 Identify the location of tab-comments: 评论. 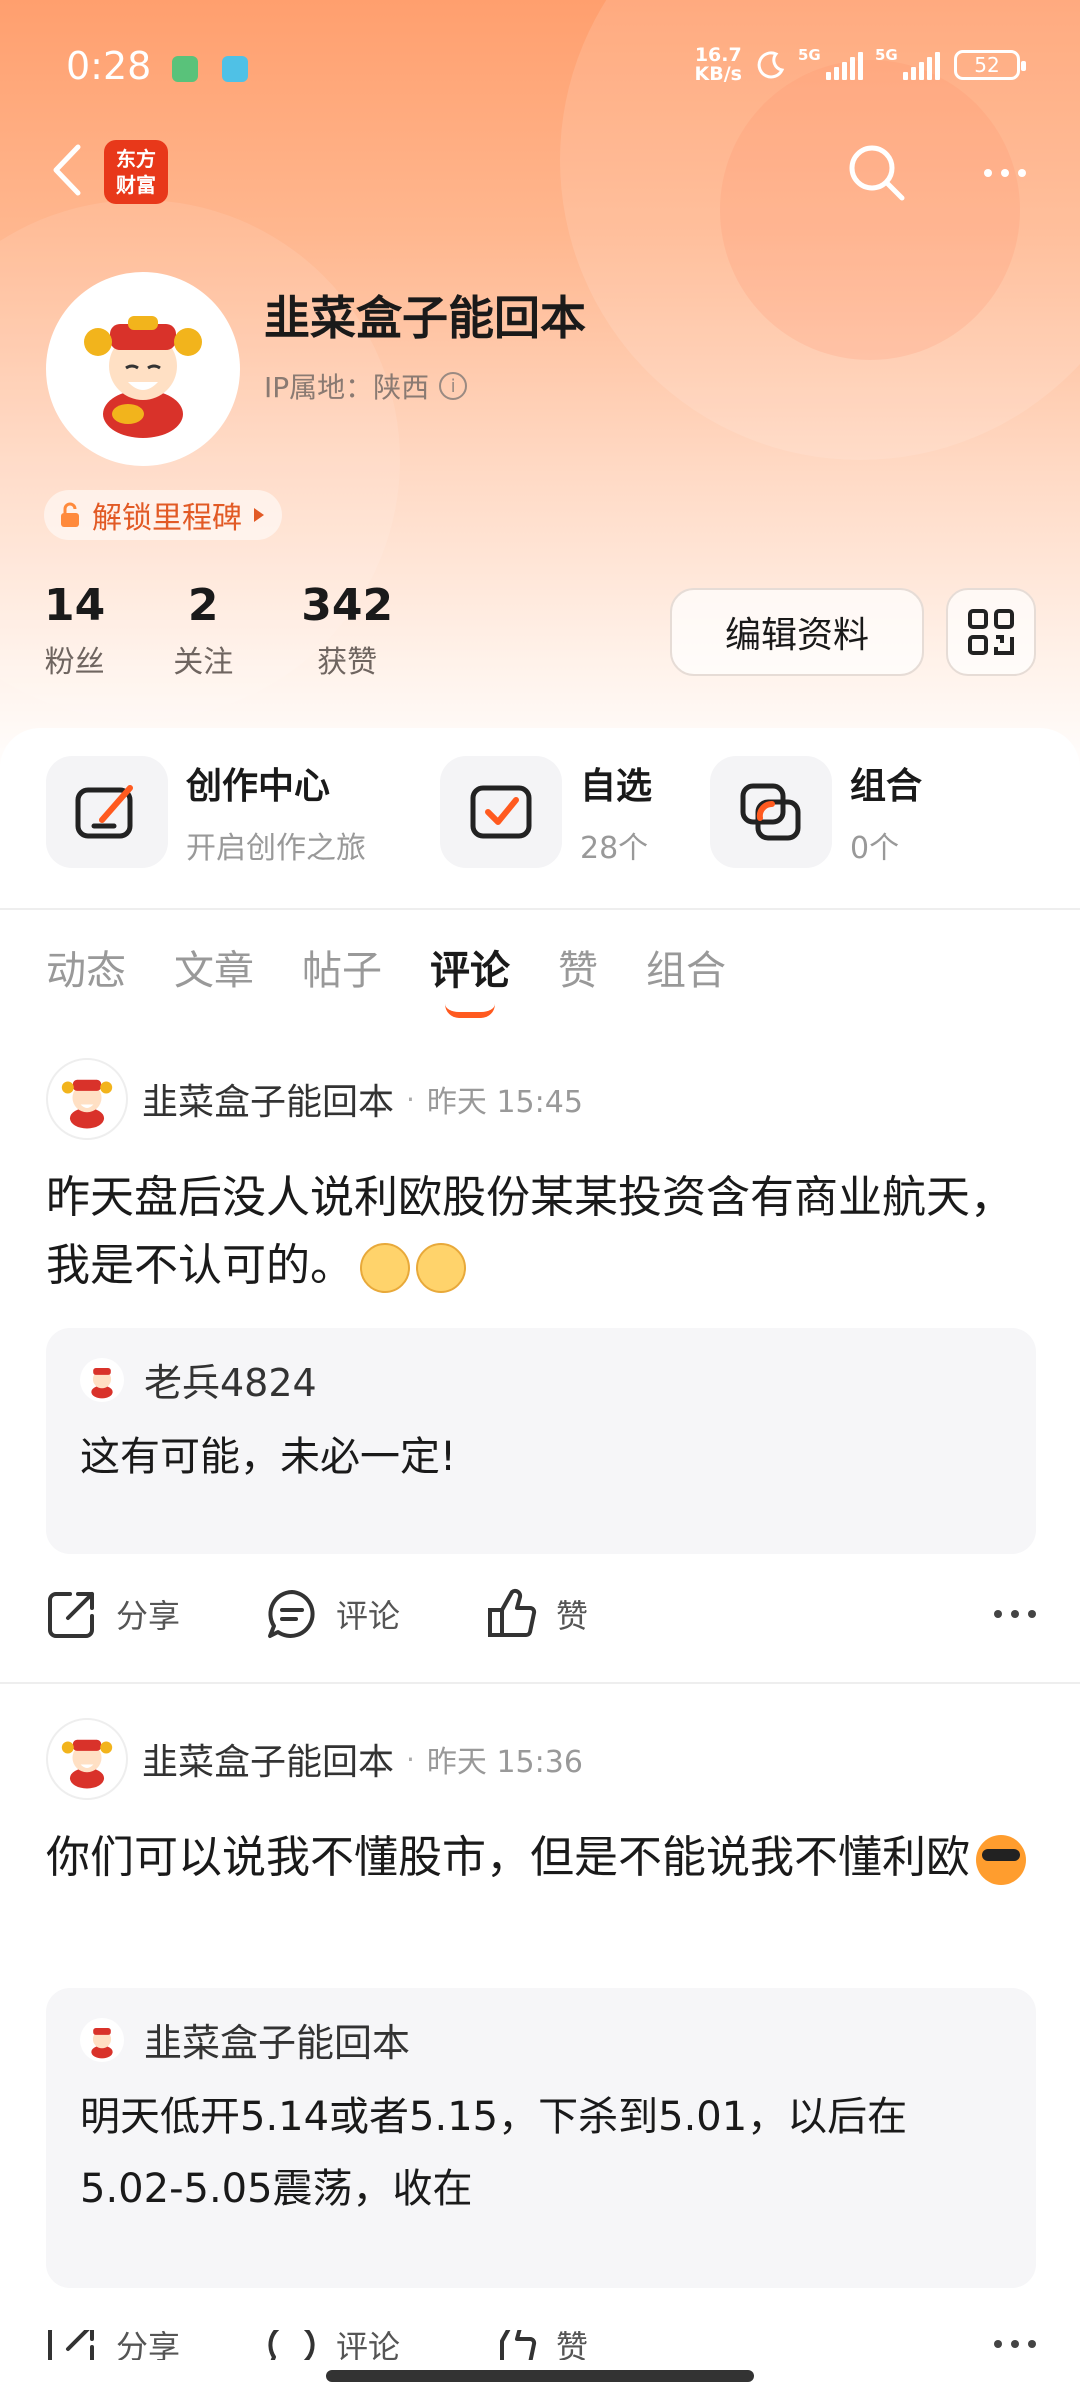
(470, 967).